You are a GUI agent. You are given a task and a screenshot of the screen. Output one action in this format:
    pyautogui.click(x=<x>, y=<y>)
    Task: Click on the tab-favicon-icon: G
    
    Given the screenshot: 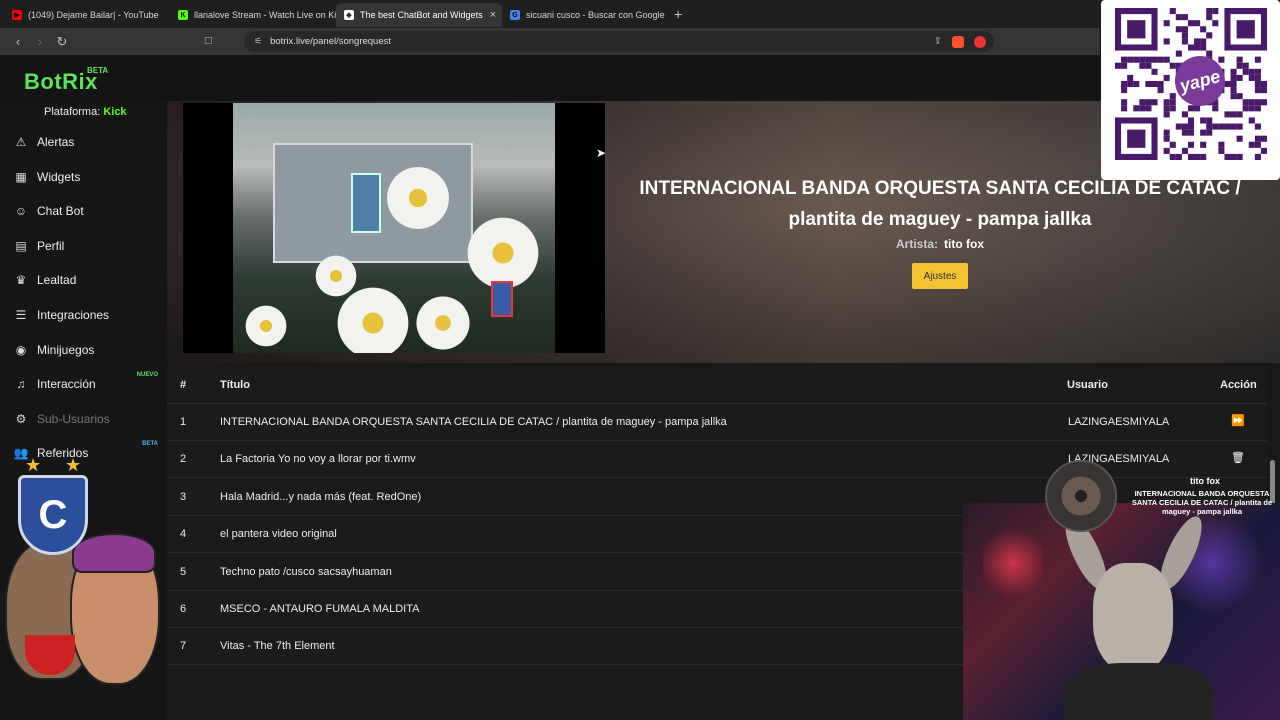 What is the action you would take?
    pyautogui.click(x=515, y=15)
    